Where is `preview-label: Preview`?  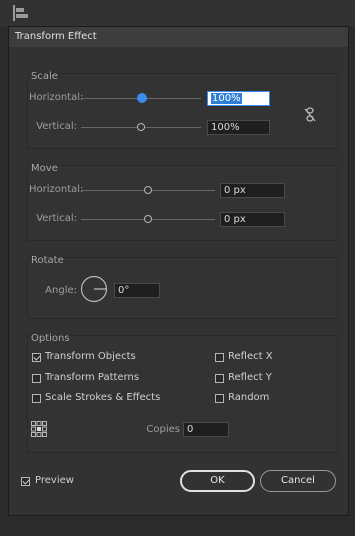 preview-label: Preview is located at coordinates (54, 480).